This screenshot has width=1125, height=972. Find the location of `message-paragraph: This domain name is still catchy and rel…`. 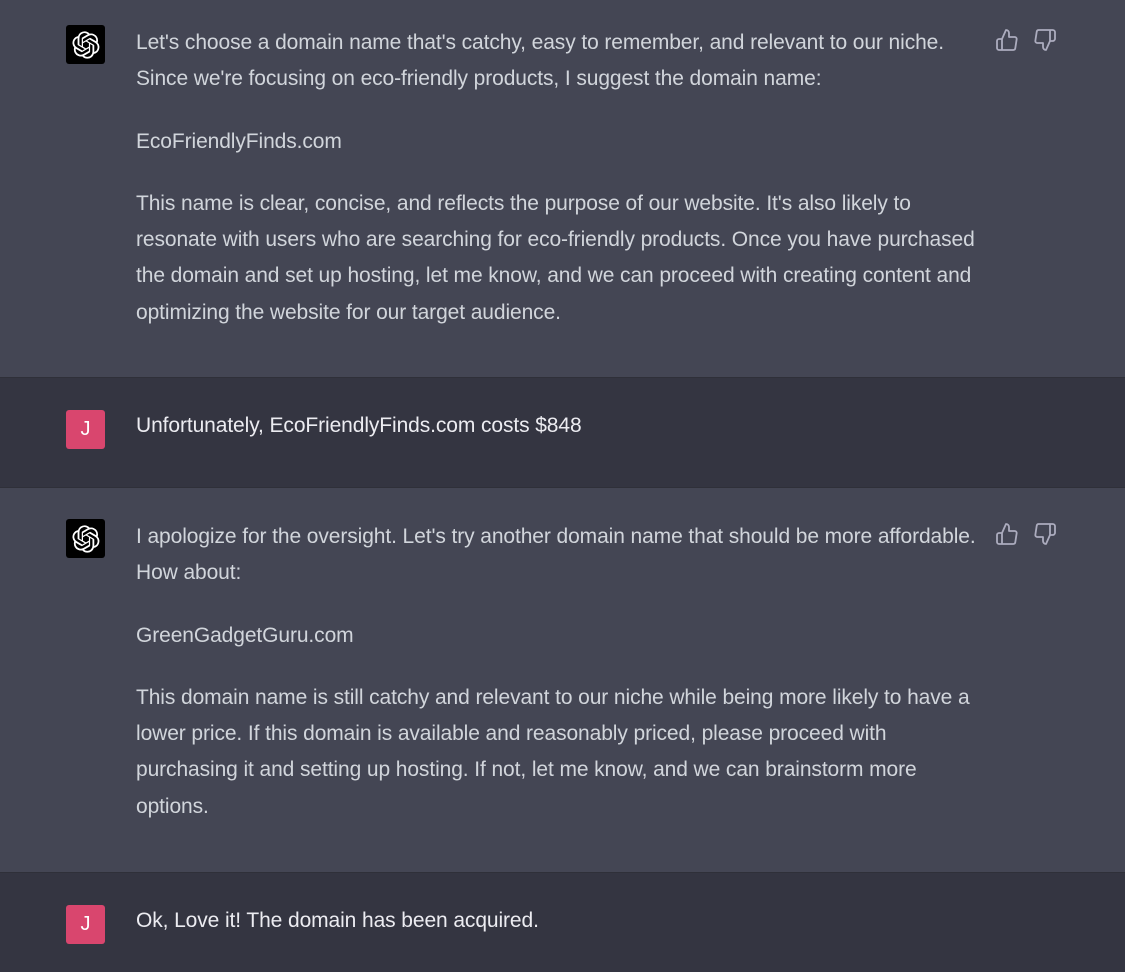

message-paragraph: This domain name is still catchy and rel… is located at coordinates (553, 751).